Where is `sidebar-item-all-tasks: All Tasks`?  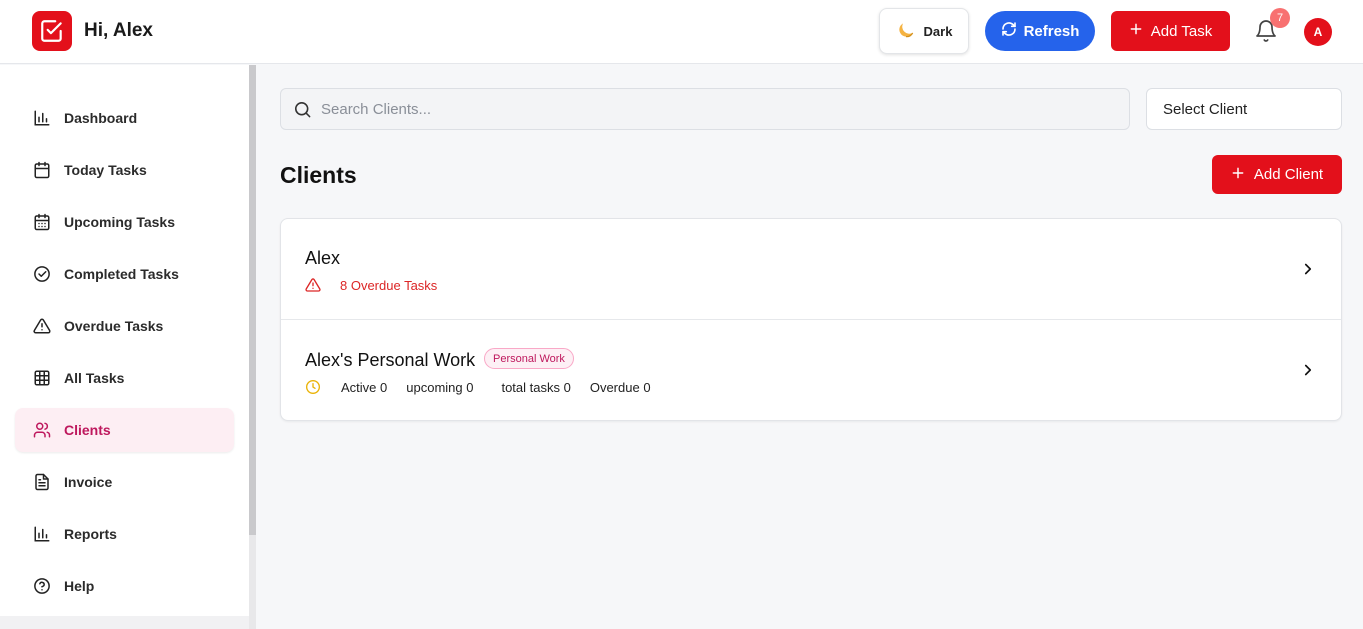
sidebar-item-all-tasks: All Tasks is located at coordinates (124, 378).